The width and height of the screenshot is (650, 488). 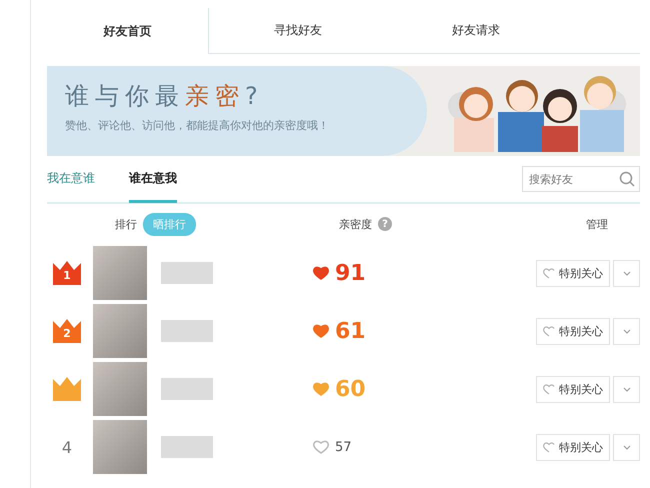 What do you see at coordinates (128, 31) in the screenshot?
I see `tab: 好友首页` at bounding box center [128, 31].